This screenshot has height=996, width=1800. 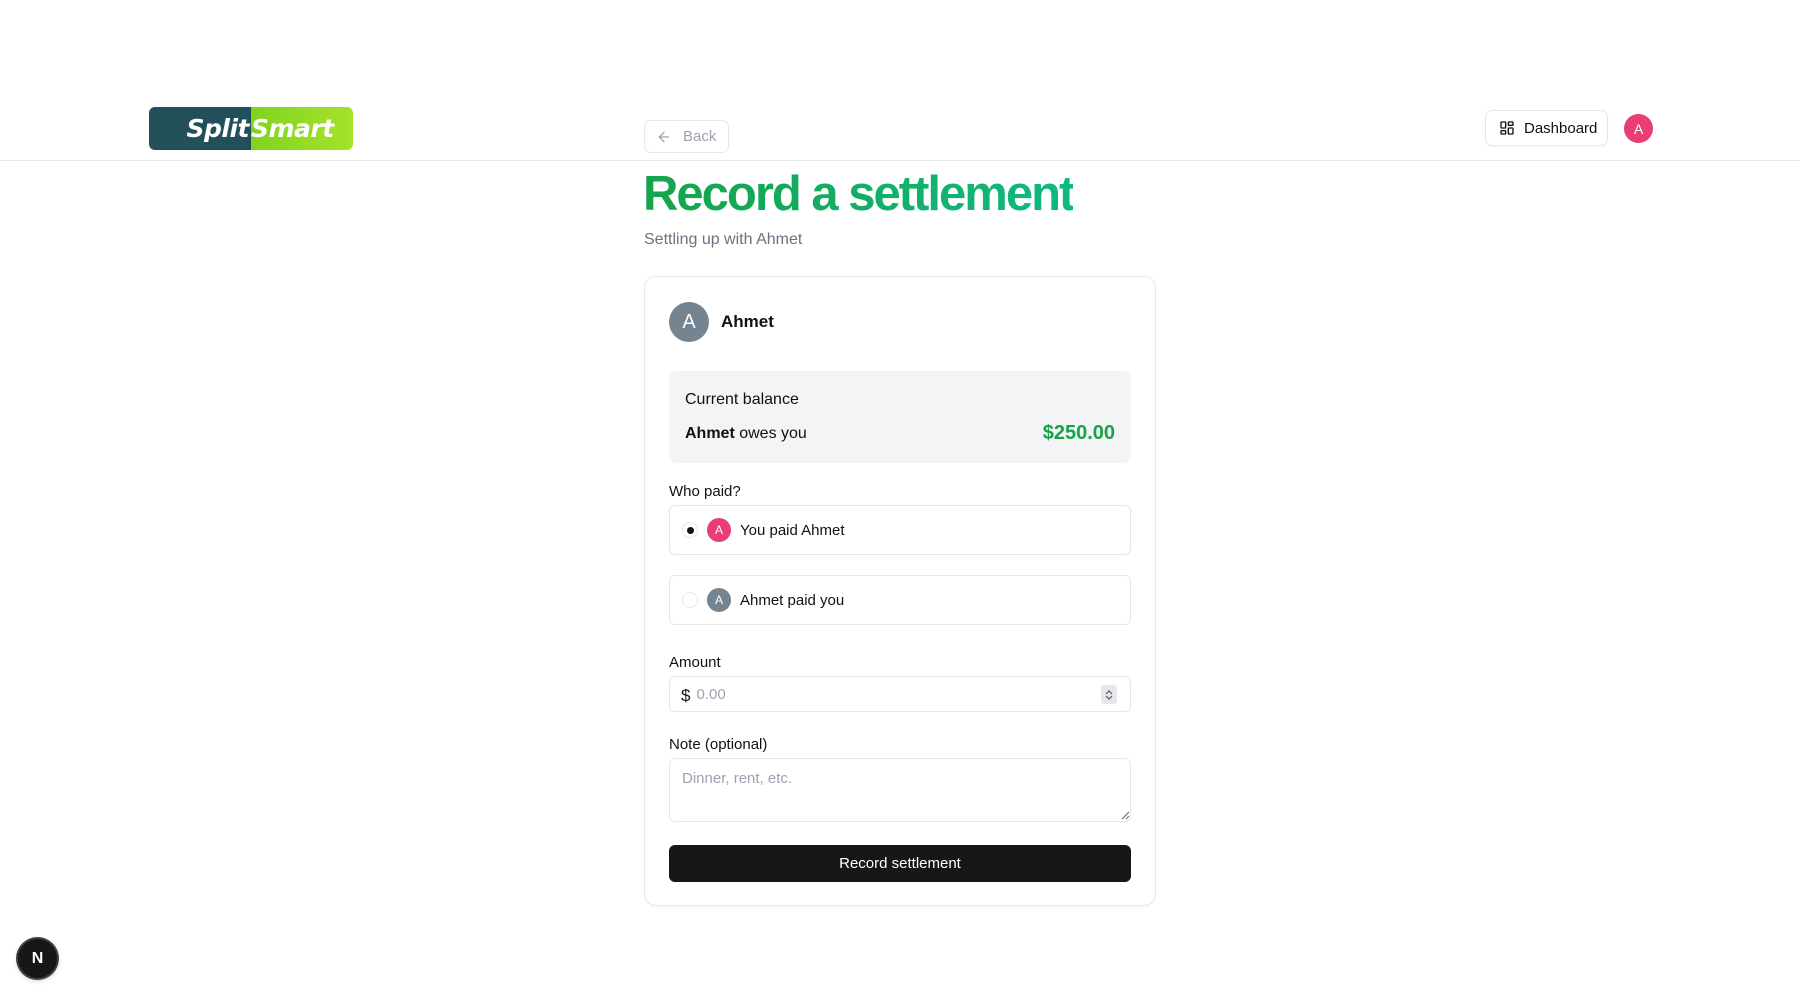 I want to click on balance-description: Ahmet owes you, so click(x=746, y=434).